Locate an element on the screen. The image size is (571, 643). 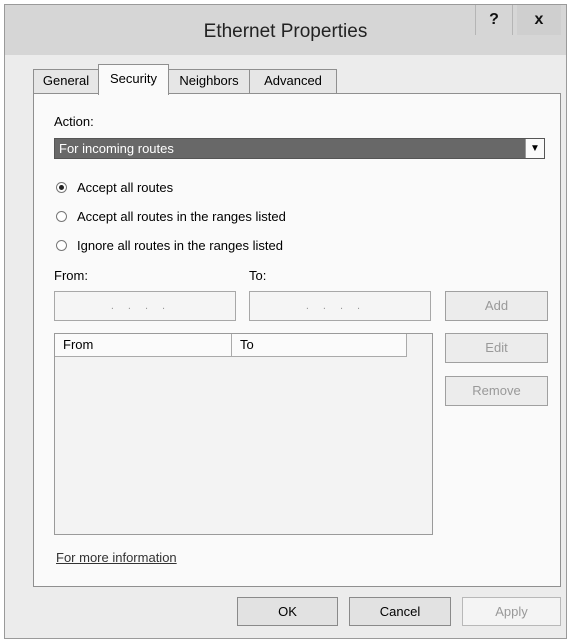
radio-accept-all-label: Accept all routes is located at coordinates (125, 187).